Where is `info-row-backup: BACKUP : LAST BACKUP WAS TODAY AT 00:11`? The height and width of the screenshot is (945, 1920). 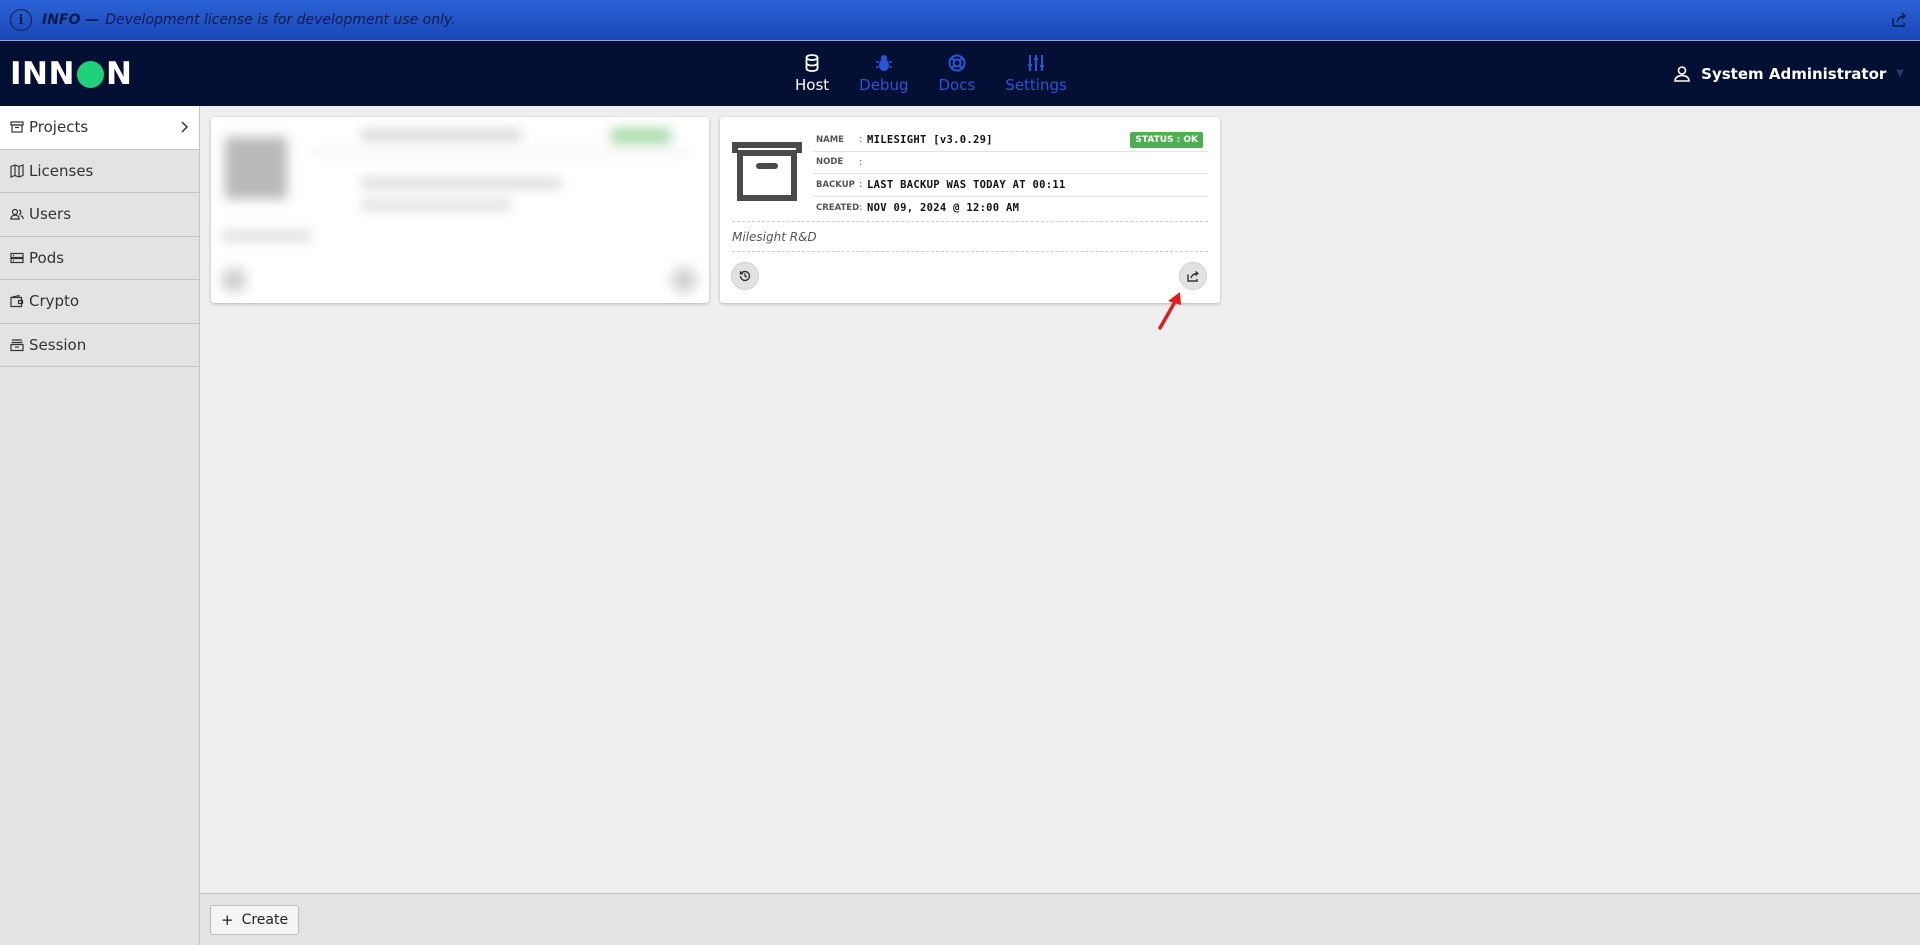
info-row-backup: BACKUP : LAST BACKUP WAS TODAY AT 00:11 is located at coordinates (1010, 185).